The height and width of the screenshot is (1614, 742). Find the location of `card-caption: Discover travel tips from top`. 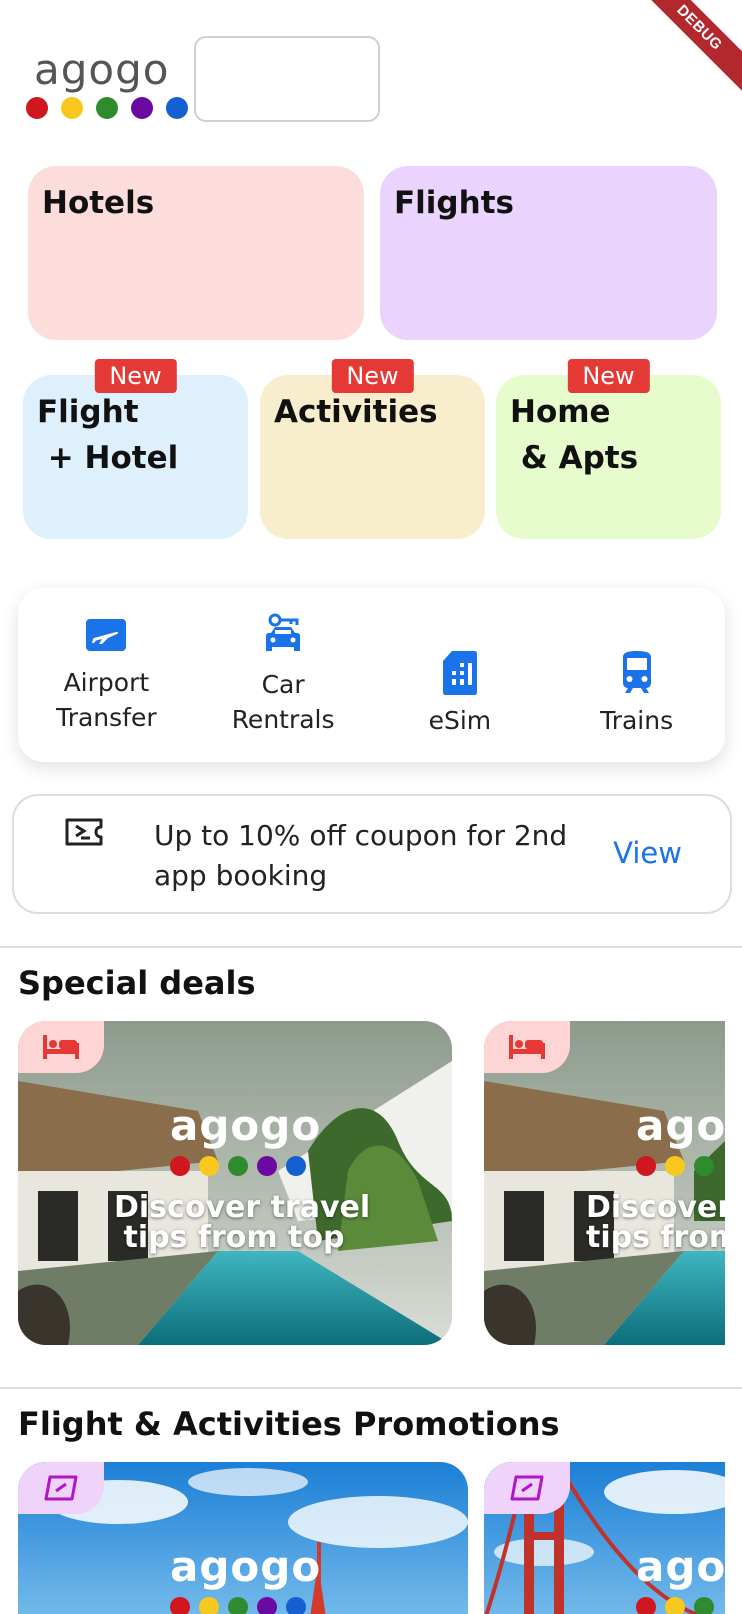

card-caption: Discover travel tips from top is located at coordinates (242, 1222).